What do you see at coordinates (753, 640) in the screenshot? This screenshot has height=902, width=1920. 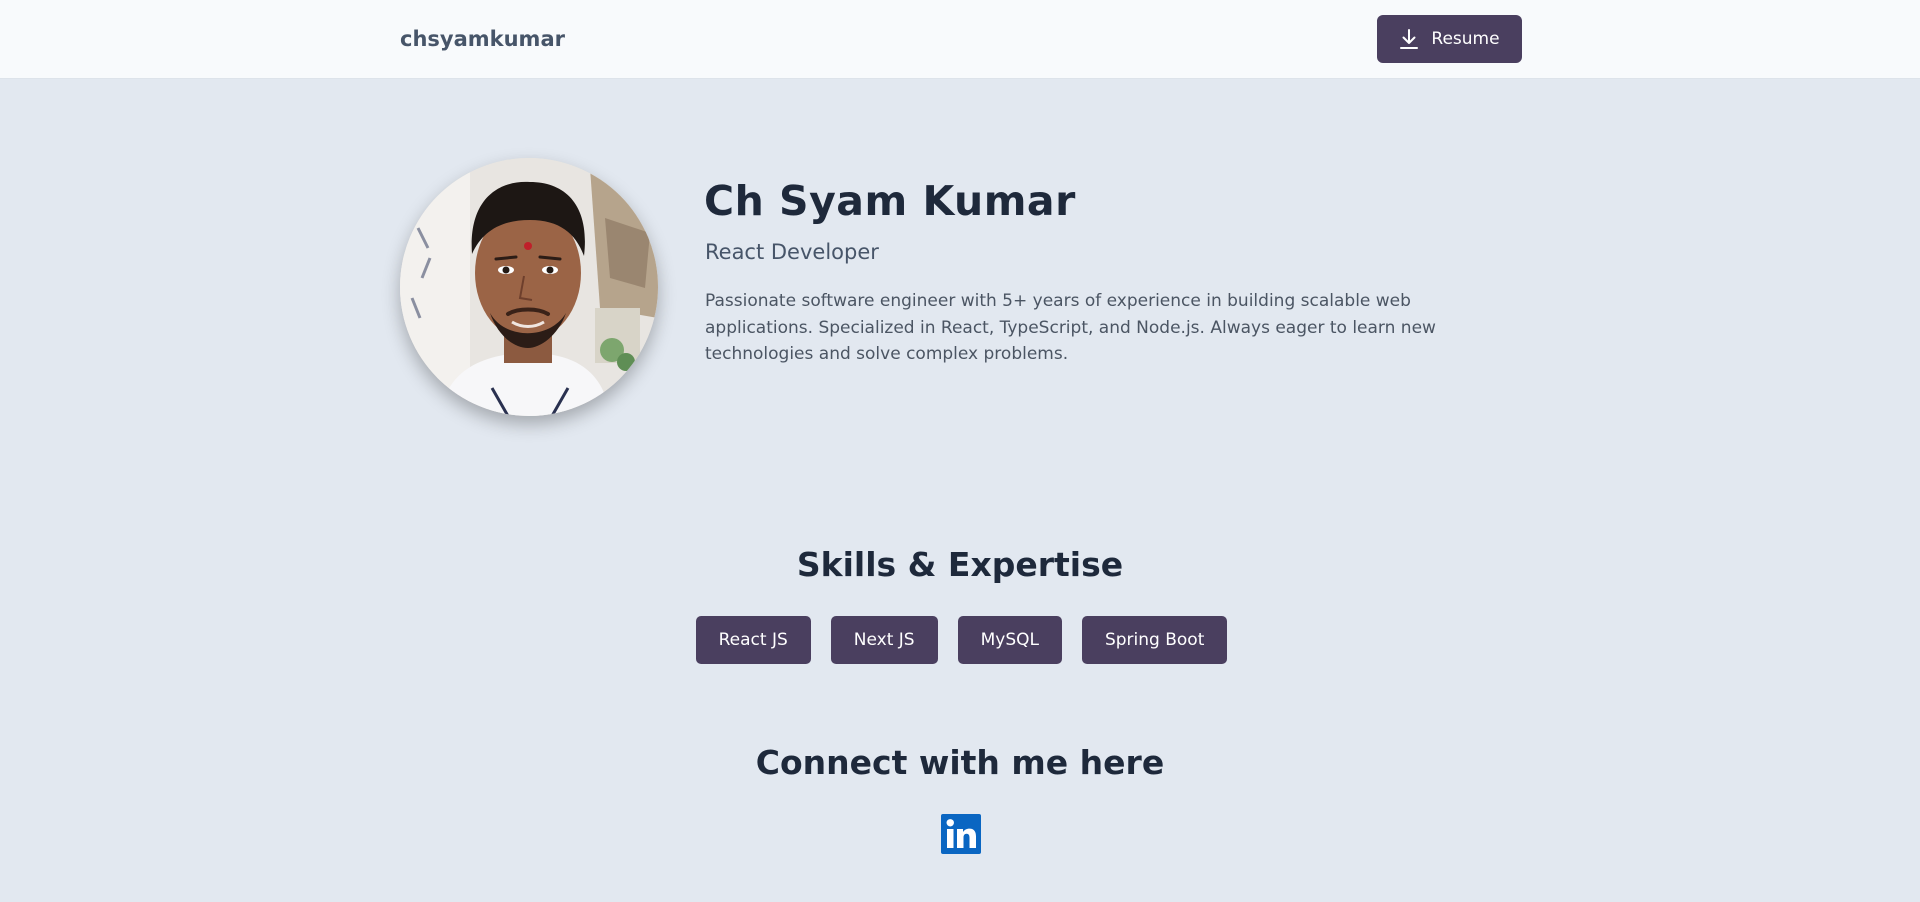 I see `skill-badge-react-js: React JS` at bounding box center [753, 640].